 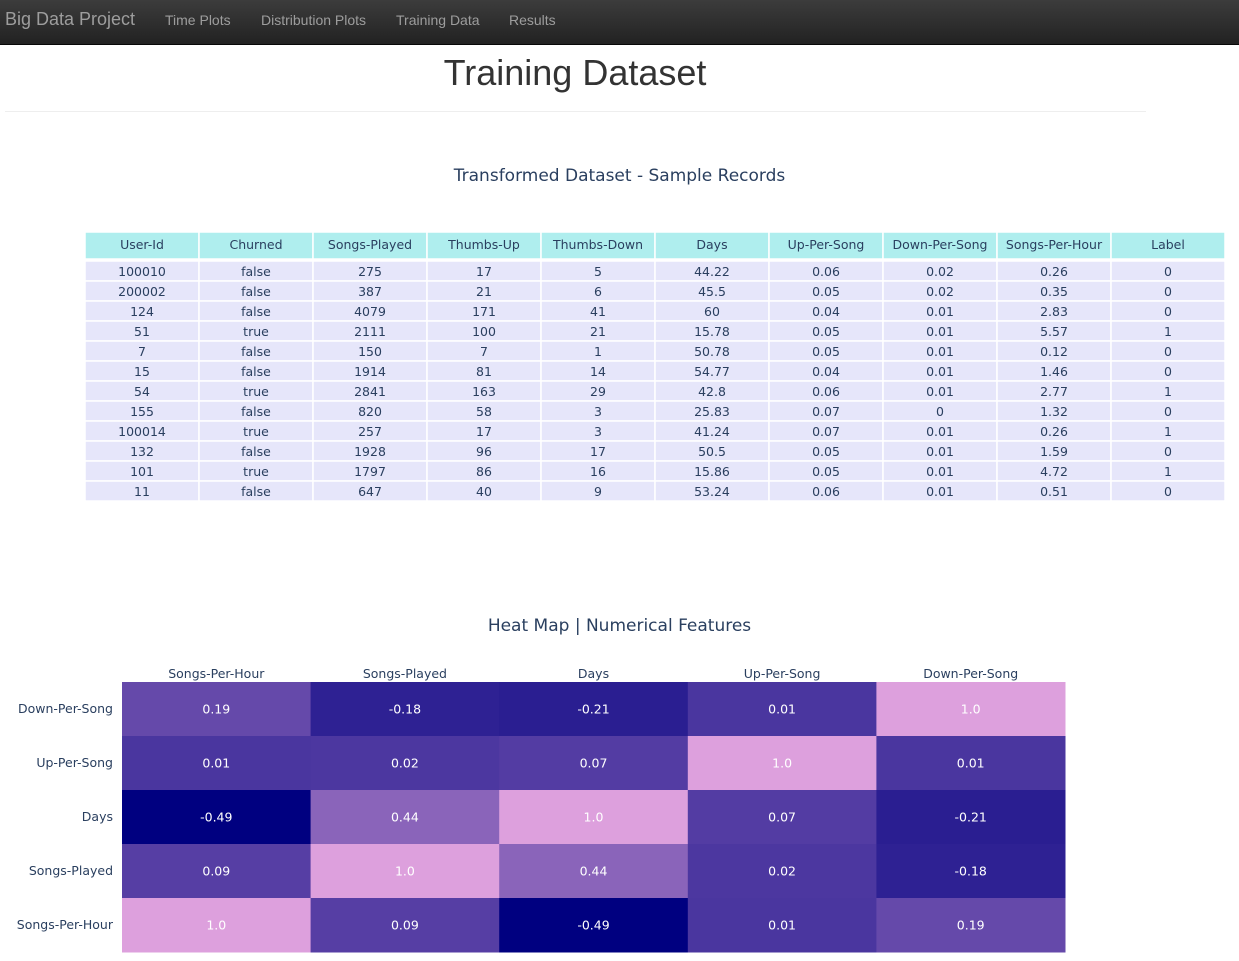 I want to click on heatmap-cell-label: 0.07, so click(x=782, y=817).